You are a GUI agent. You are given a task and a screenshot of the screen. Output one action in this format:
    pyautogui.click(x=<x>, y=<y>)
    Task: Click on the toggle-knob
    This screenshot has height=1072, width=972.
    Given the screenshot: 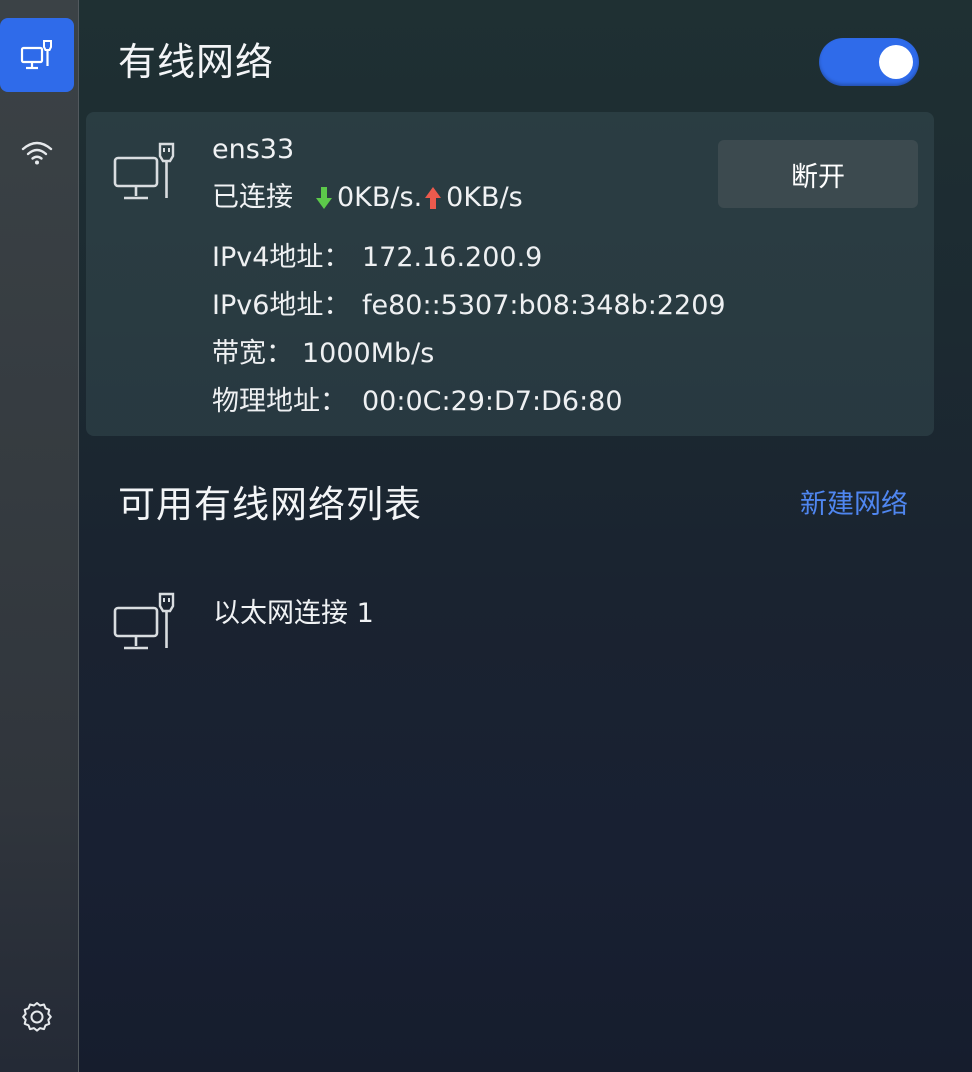 What is the action you would take?
    pyautogui.click(x=896, y=62)
    